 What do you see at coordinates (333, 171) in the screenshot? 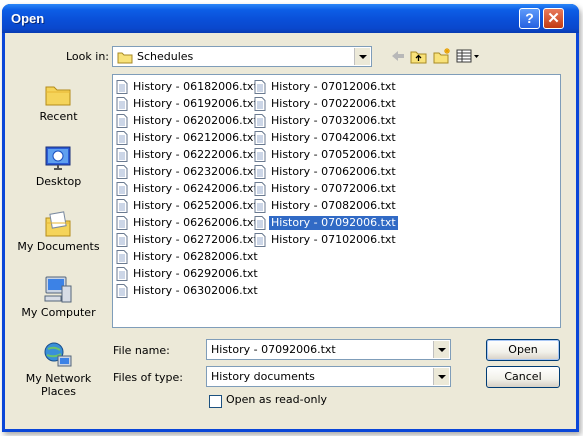
I see `file-name-text: History - 07062006.txt` at bounding box center [333, 171].